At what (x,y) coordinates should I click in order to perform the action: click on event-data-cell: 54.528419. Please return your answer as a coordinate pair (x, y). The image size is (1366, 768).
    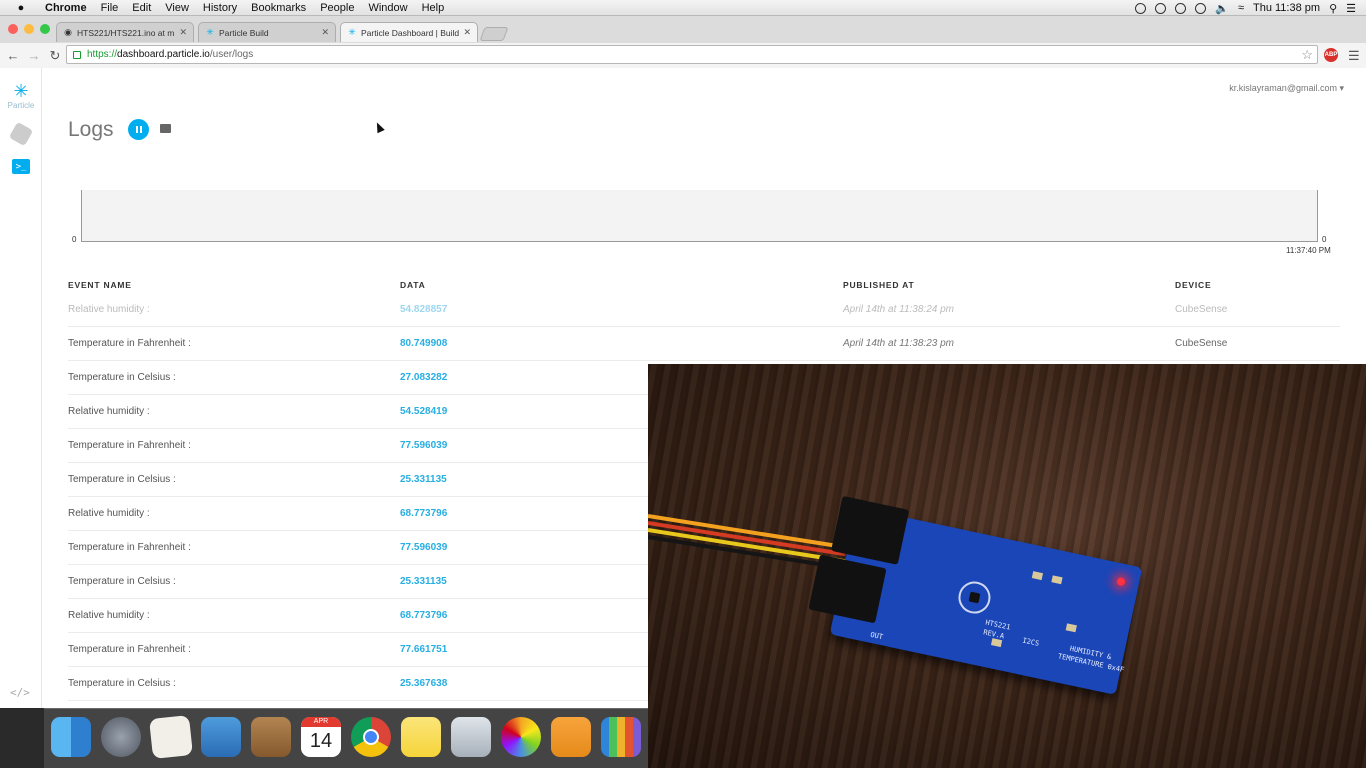
    Looking at the image, I should click on (424, 411).